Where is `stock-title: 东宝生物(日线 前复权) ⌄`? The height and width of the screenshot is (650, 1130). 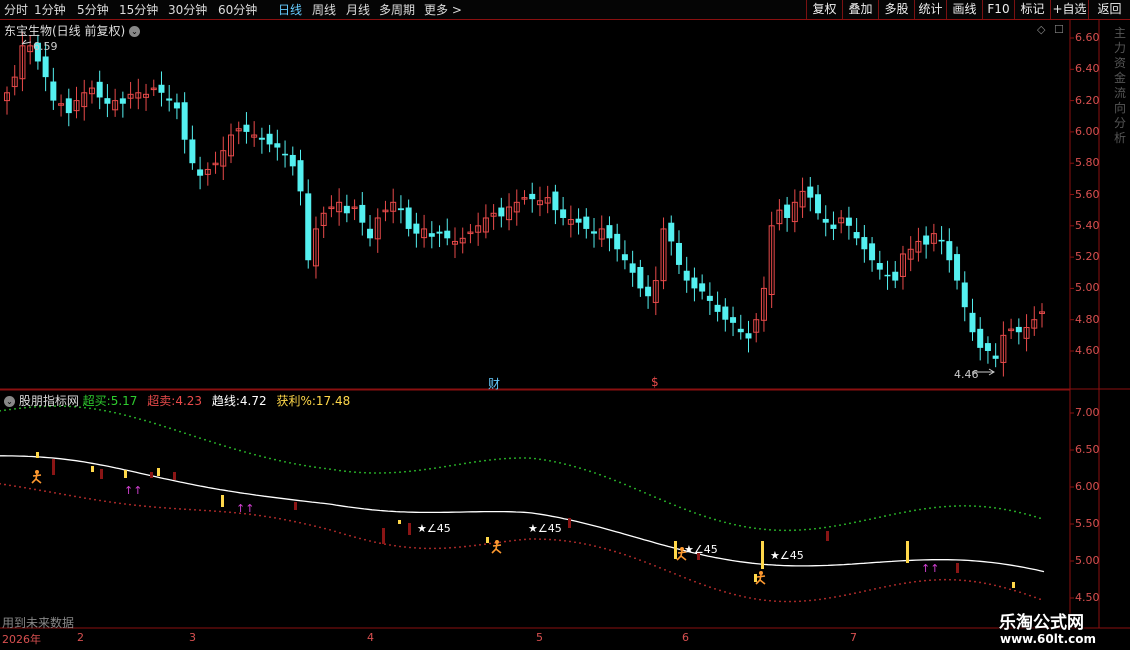 stock-title: 东宝生物(日线 前复权) ⌄ is located at coordinates (72, 30).